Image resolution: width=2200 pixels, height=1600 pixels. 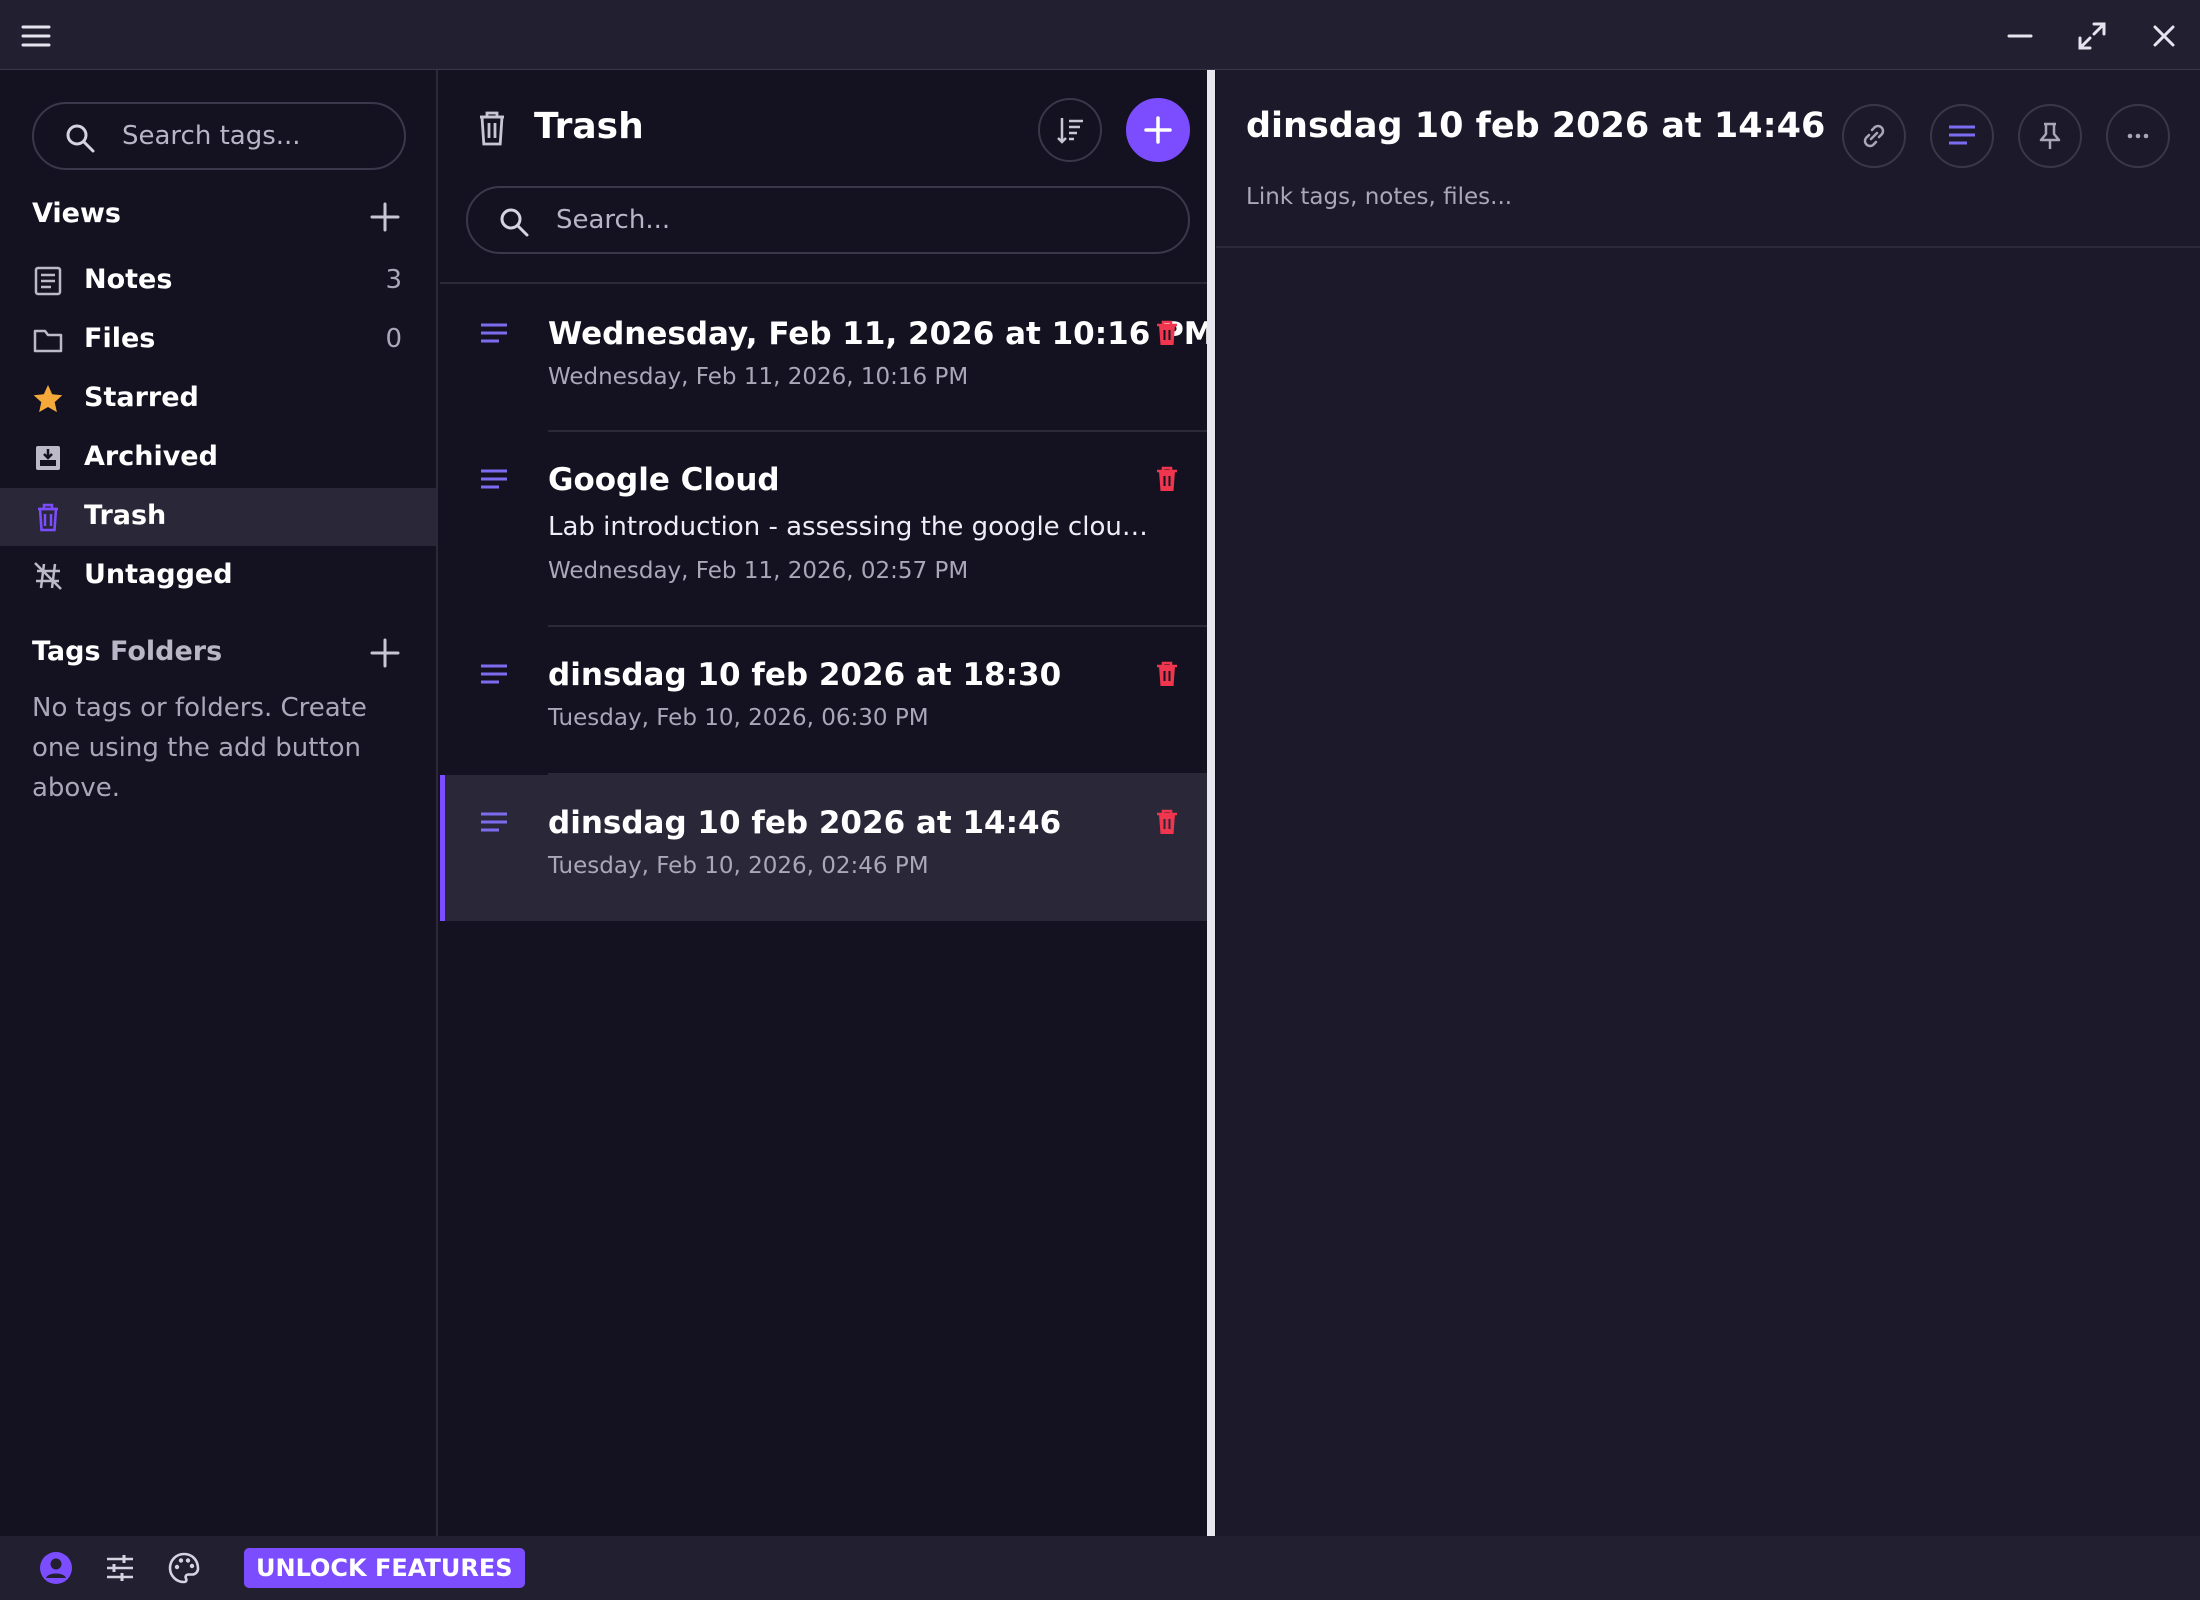 What do you see at coordinates (738, 718) in the screenshot?
I see `note-date: Tuesday, Feb 10, 2026, 06:30 PM` at bounding box center [738, 718].